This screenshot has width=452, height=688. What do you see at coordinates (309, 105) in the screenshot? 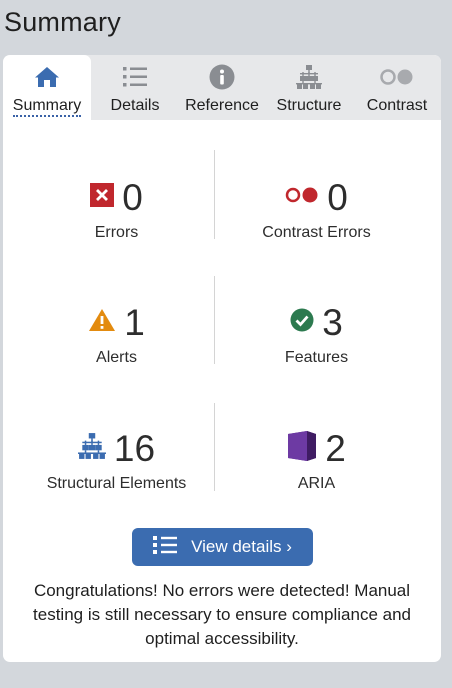
I see `tab-label: Structure` at bounding box center [309, 105].